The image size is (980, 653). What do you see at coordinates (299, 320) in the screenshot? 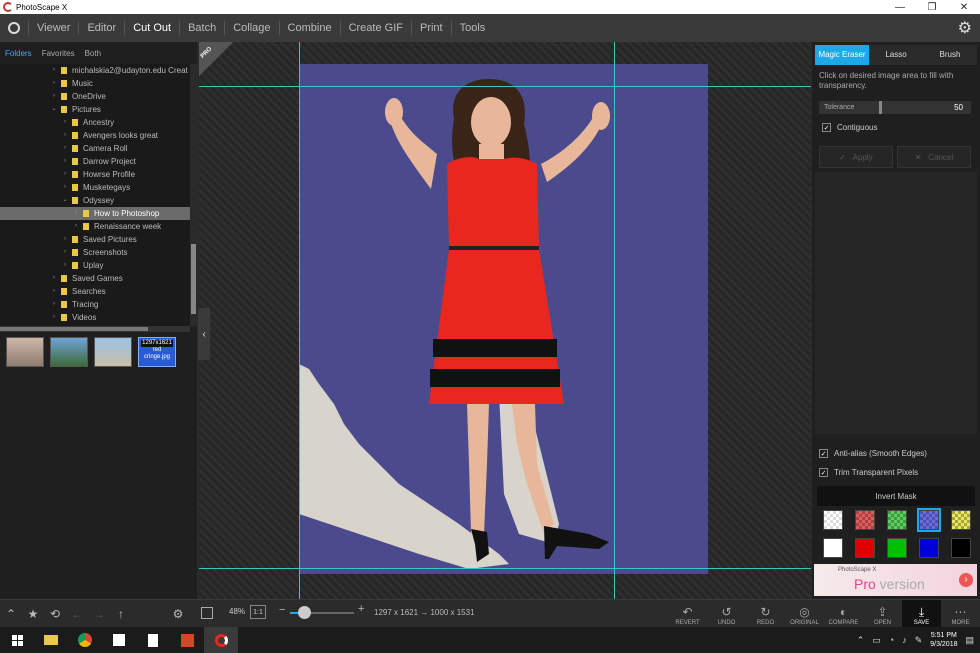
I see `crop-guide-left` at bounding box center [299, 320].